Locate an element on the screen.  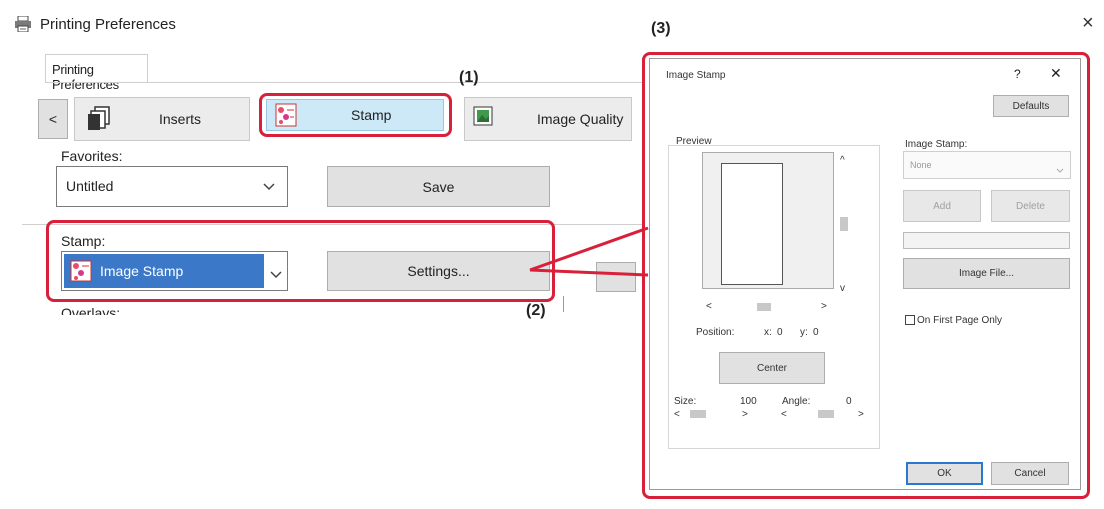
ribbon-item-image-quality: Image Quality is located at coordinates (548, 119).